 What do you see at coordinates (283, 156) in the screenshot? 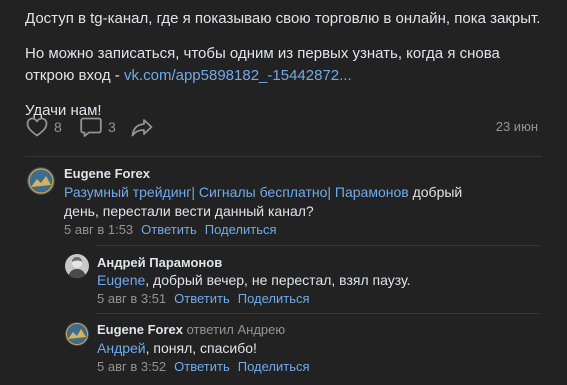
I see `post-divider` at bounding box center [283, 156].